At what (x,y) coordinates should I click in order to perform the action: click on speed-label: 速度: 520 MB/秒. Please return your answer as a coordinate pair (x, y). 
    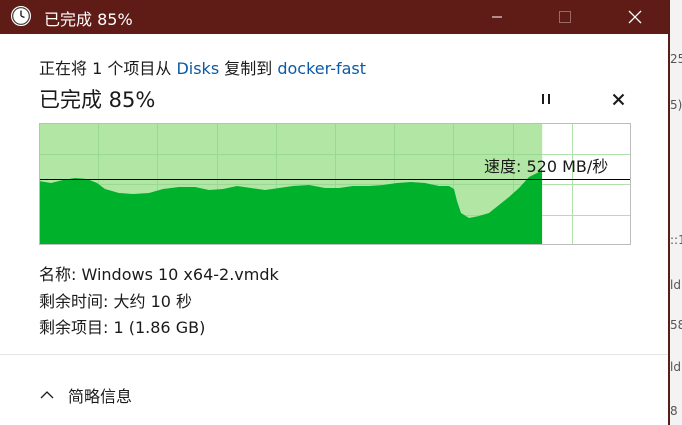
    Looking at the image, I should click on (546, 166).